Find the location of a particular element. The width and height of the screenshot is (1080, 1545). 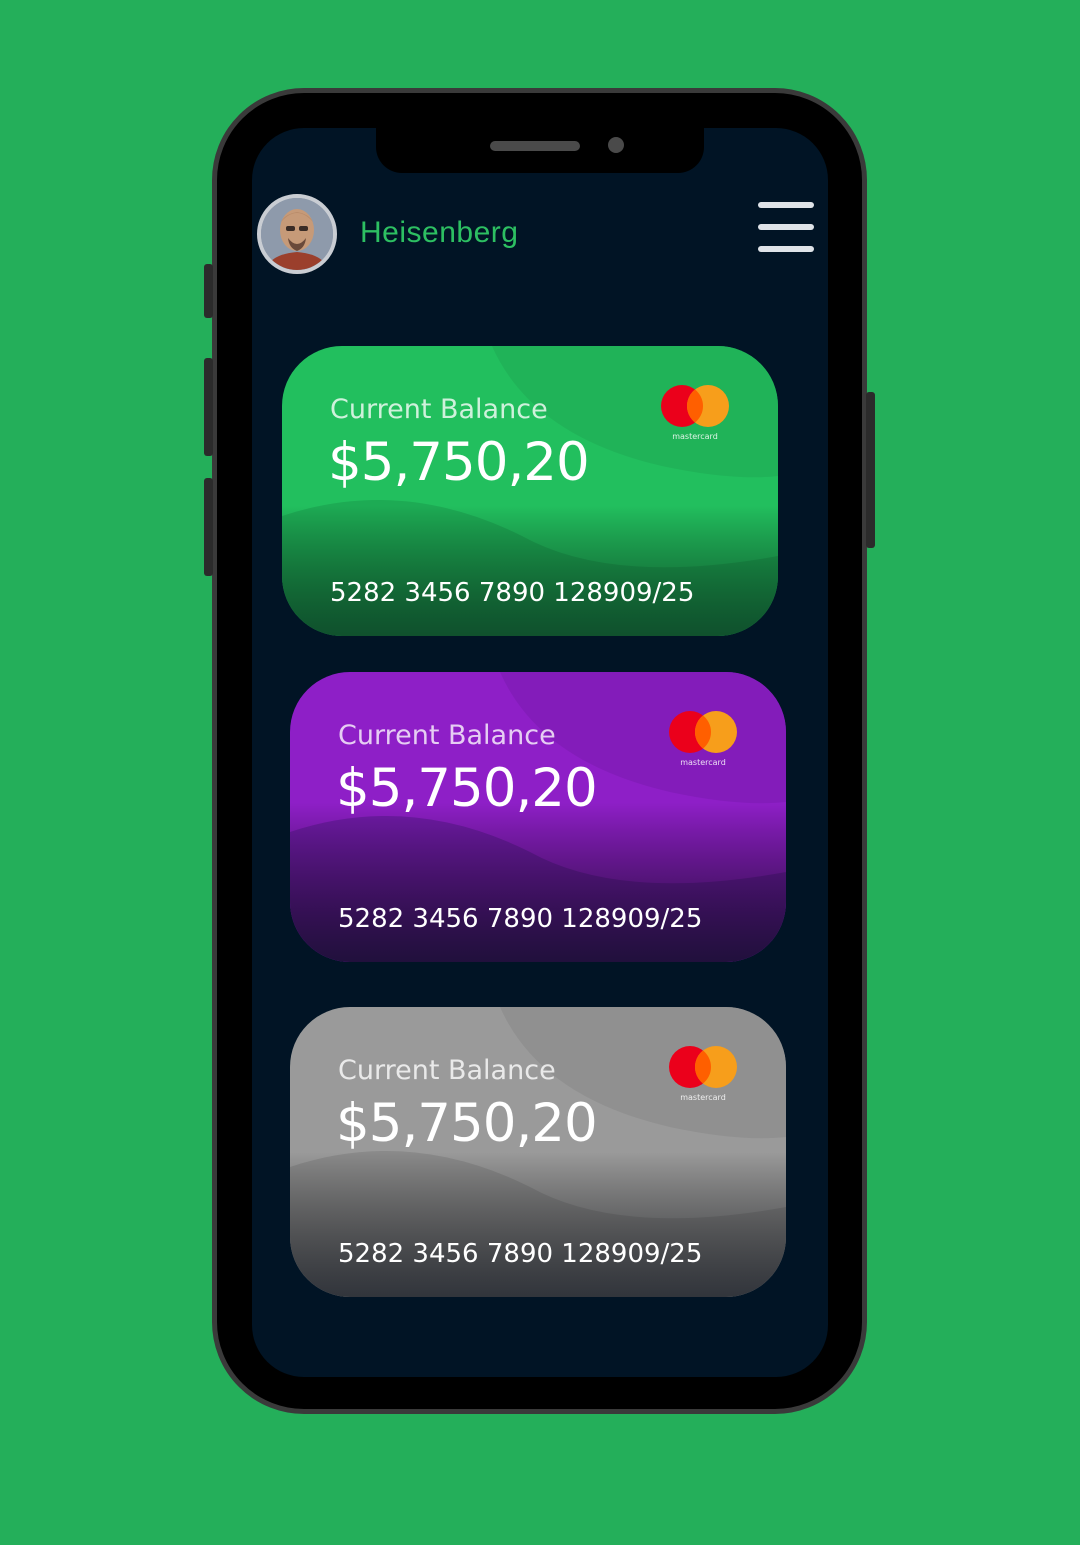

phone-volume-up-button is located at coordinates (208, 407).